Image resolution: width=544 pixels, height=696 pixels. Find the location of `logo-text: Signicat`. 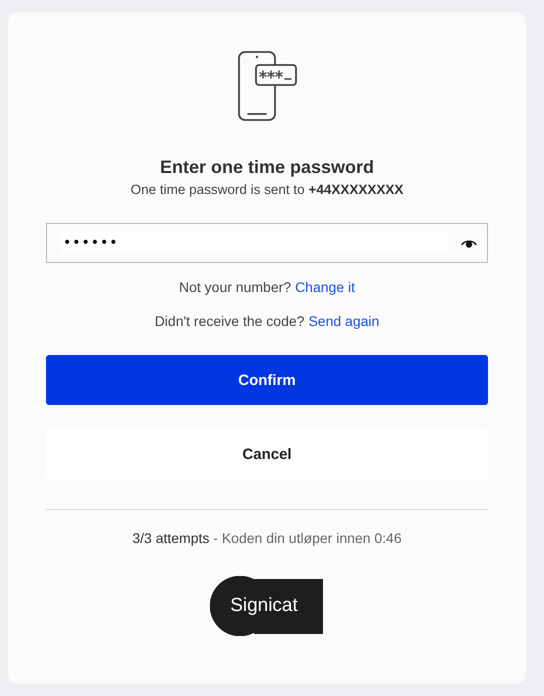

logo-text: Signicat is located at coordinates (264, 606).